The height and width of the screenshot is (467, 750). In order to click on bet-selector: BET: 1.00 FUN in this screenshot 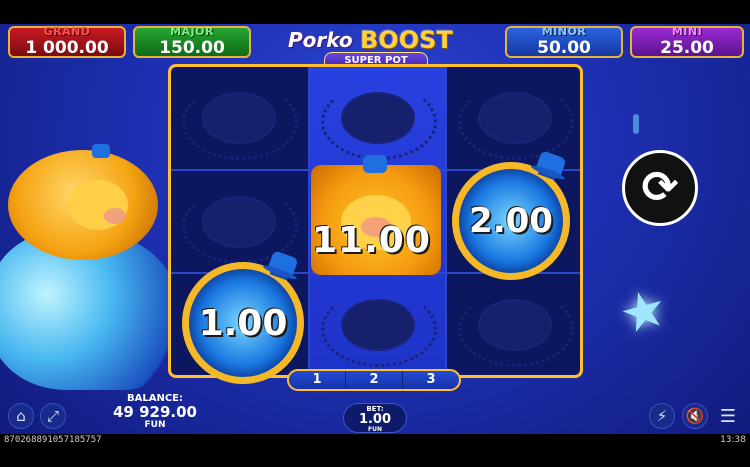, I will do `click(375, 418)`.